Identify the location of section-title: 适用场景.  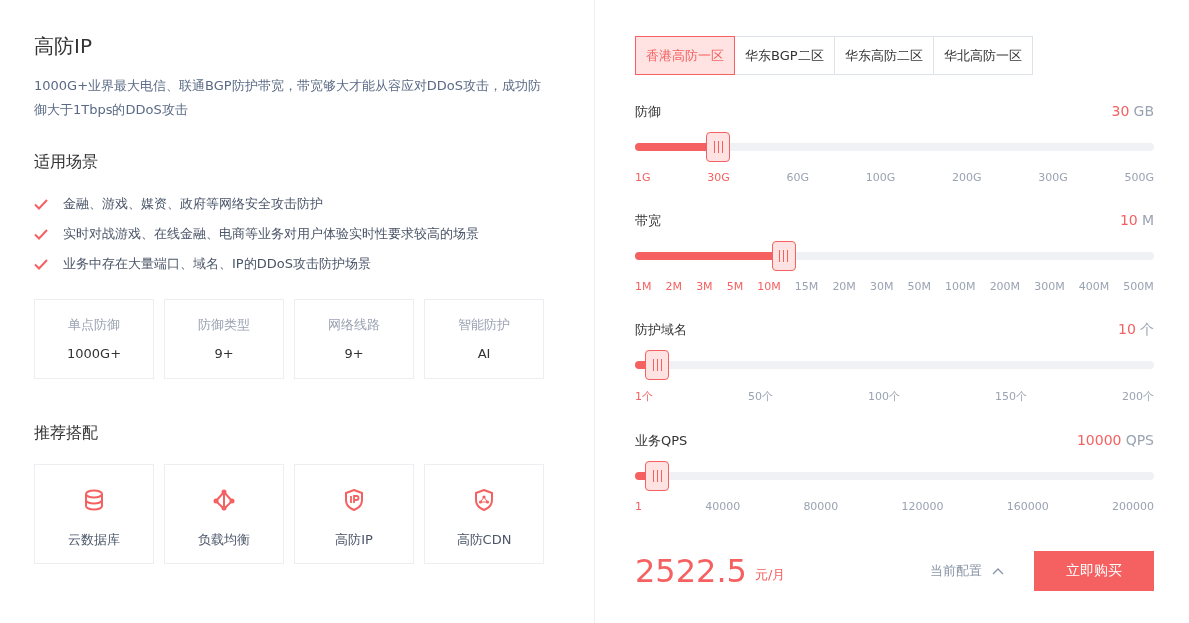
(66, 162).